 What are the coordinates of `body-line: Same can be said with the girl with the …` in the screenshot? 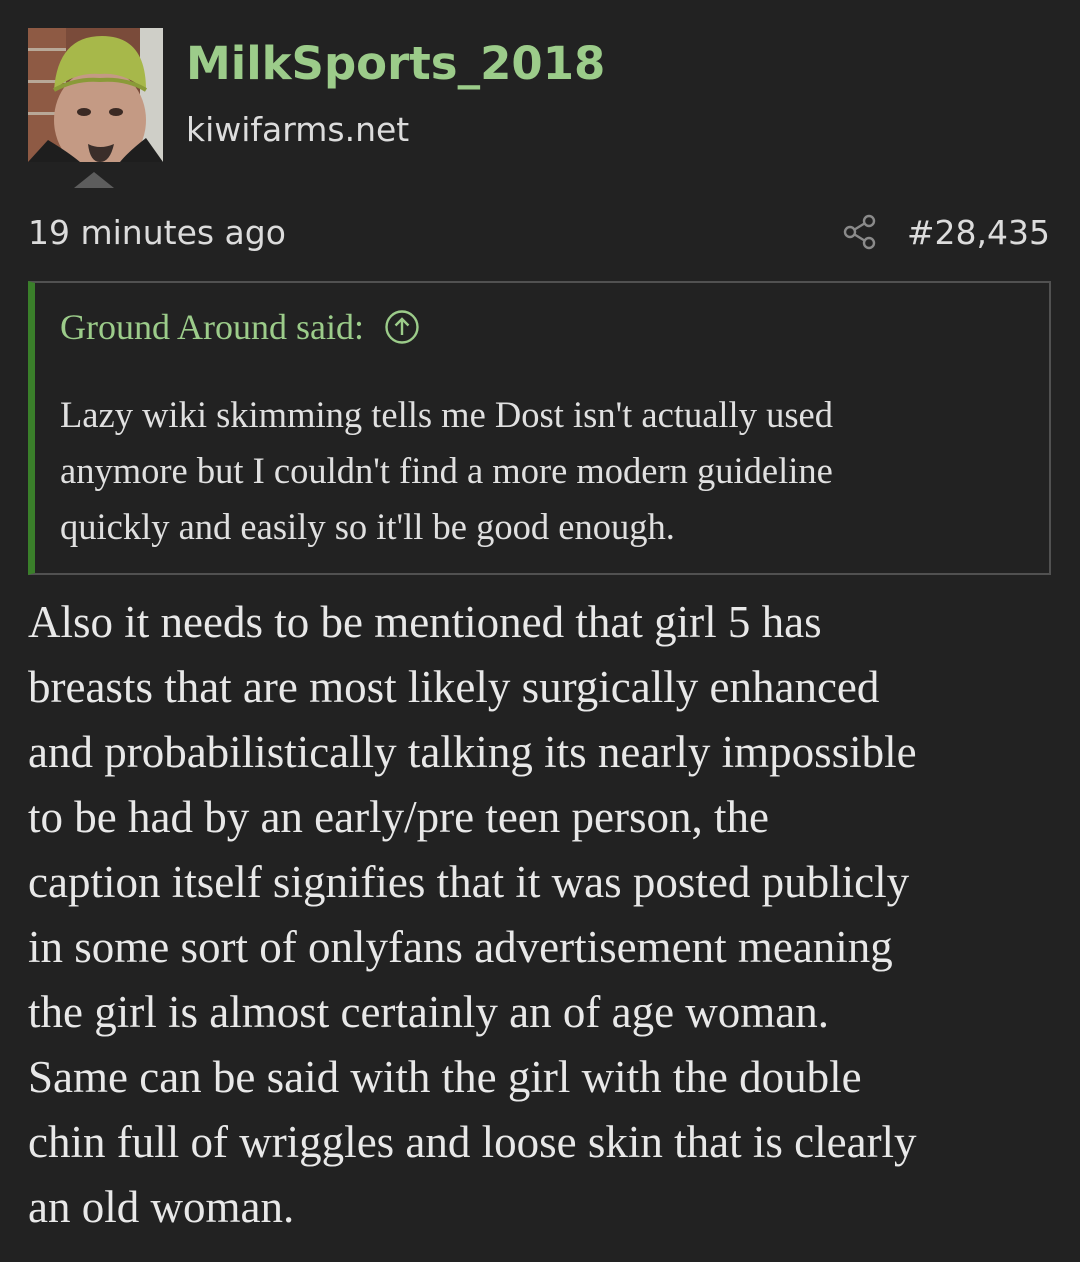 It's located at (445, 1077).